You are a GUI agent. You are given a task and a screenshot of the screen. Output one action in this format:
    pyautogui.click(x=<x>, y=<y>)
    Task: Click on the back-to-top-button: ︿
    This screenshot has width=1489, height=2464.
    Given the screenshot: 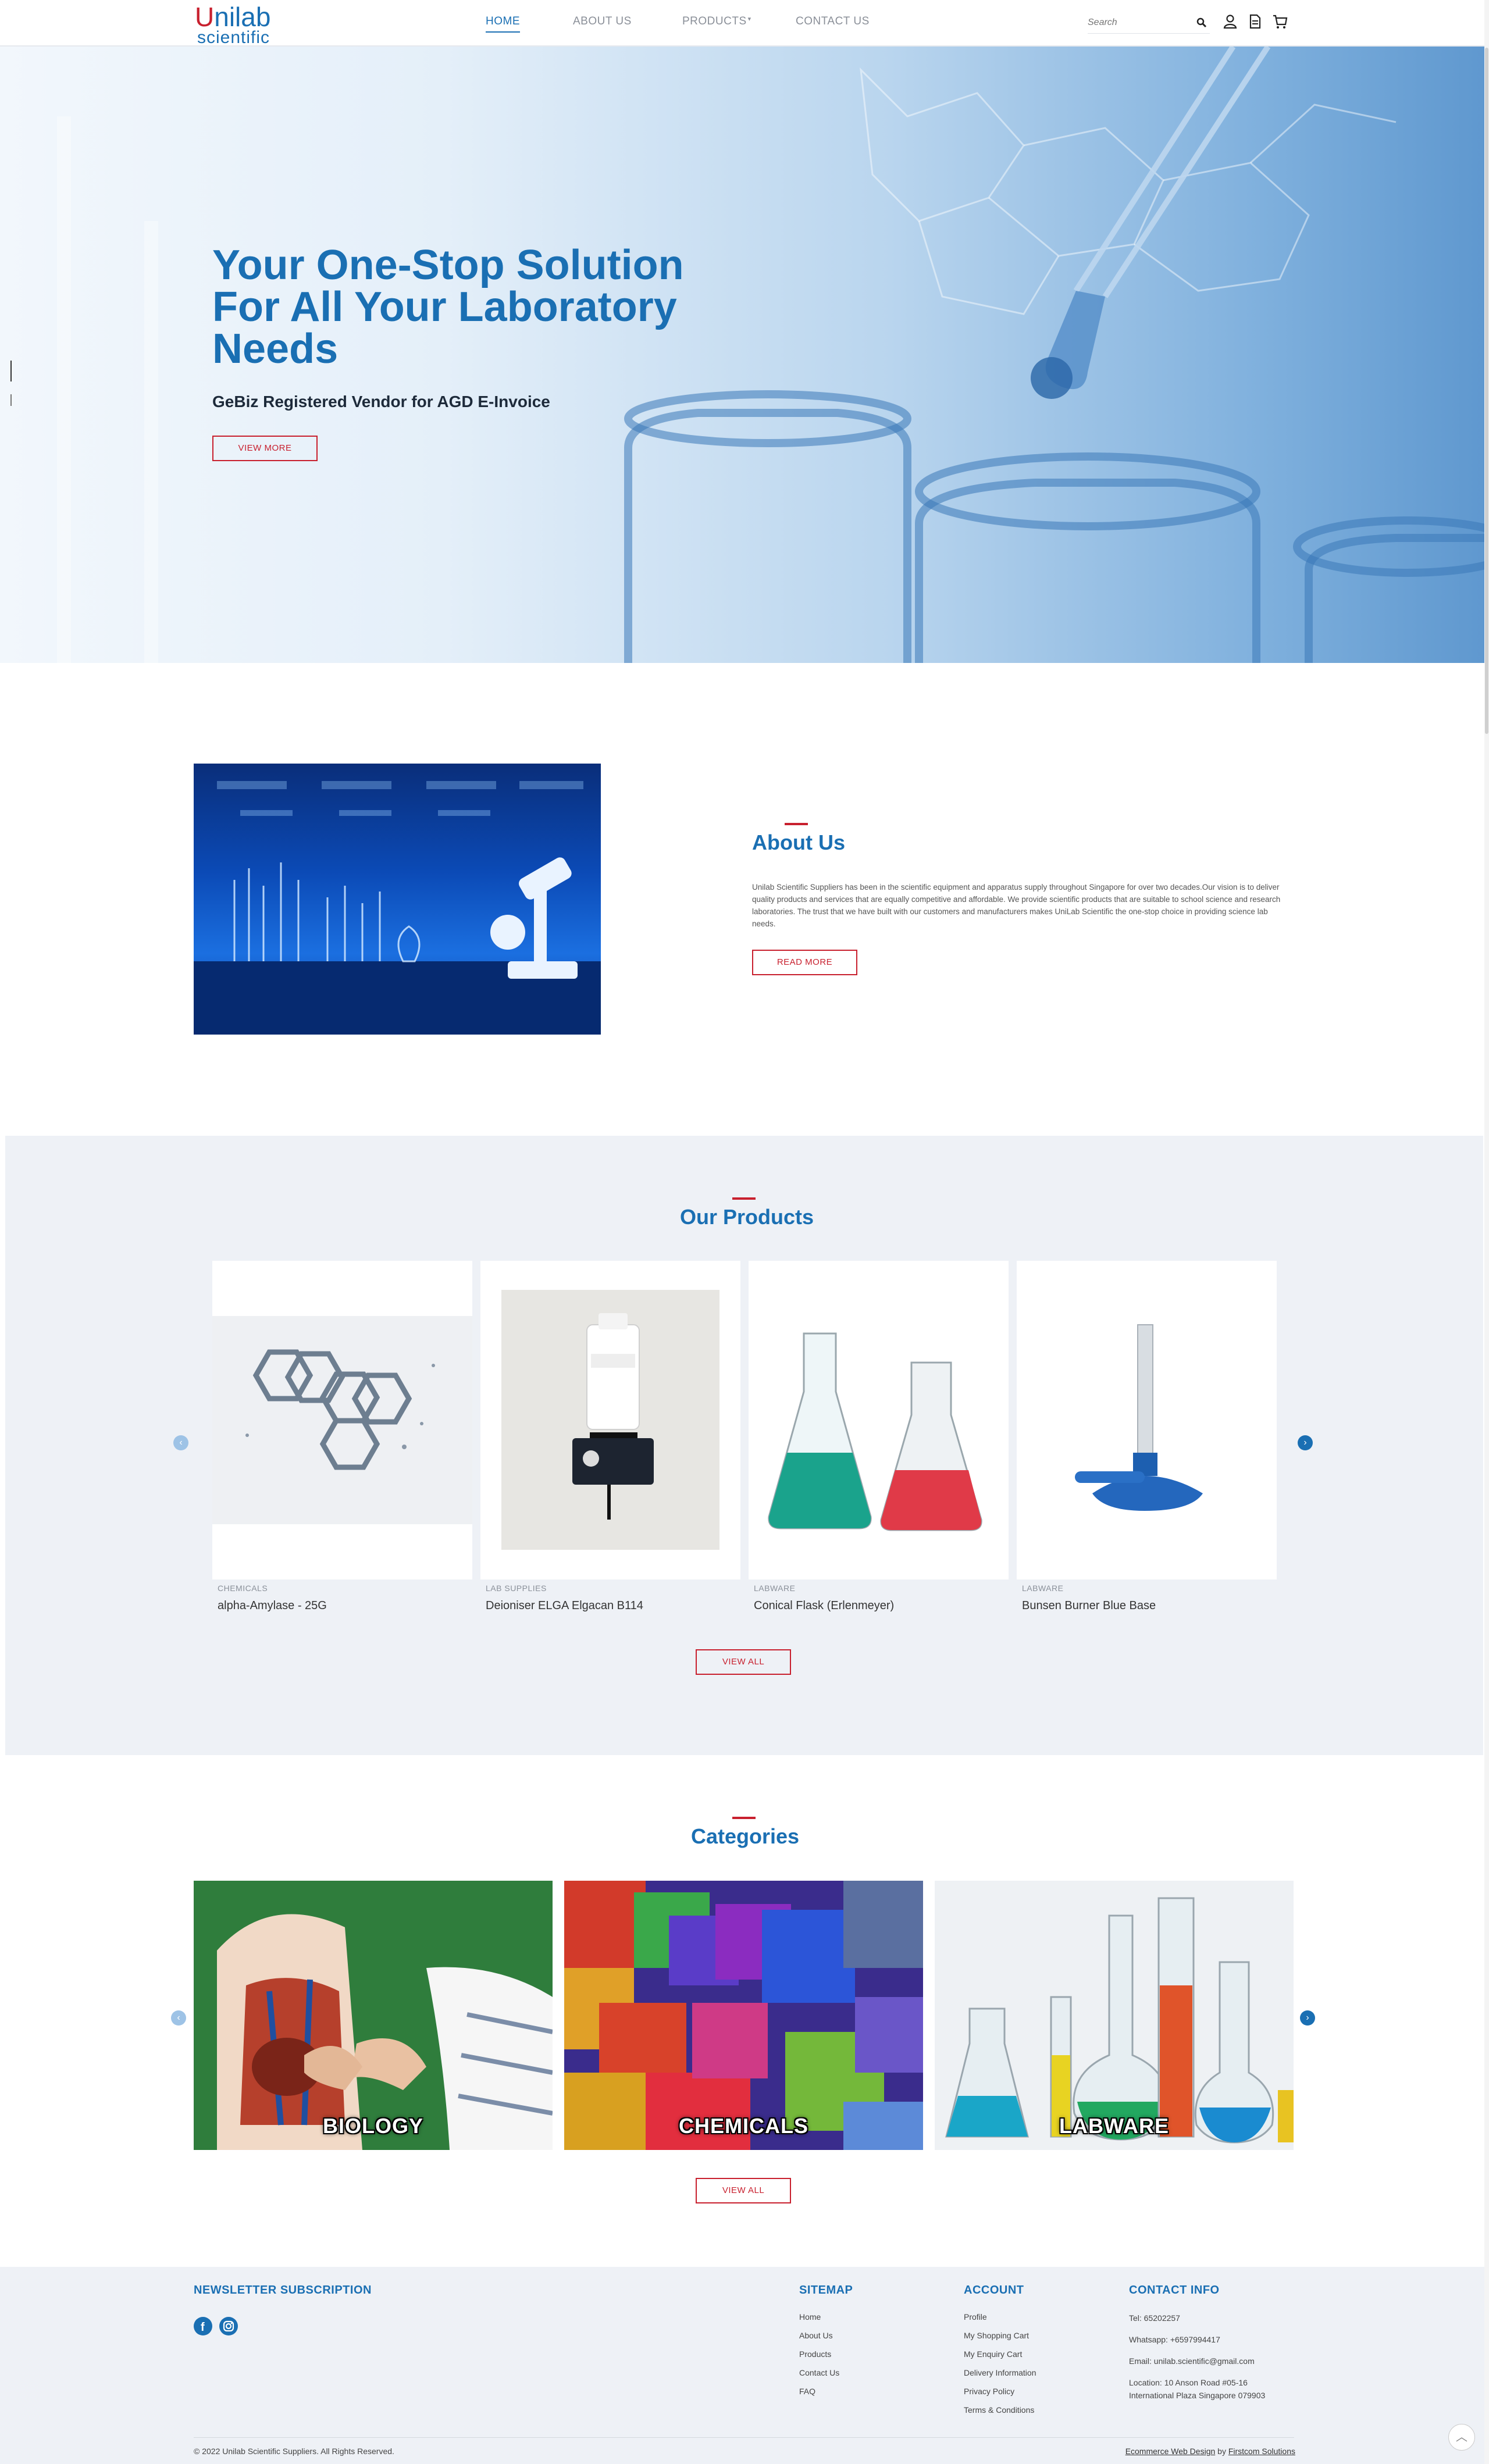 What is the action you would take?
    pyautogui.click(x=1461, y=2437)
    